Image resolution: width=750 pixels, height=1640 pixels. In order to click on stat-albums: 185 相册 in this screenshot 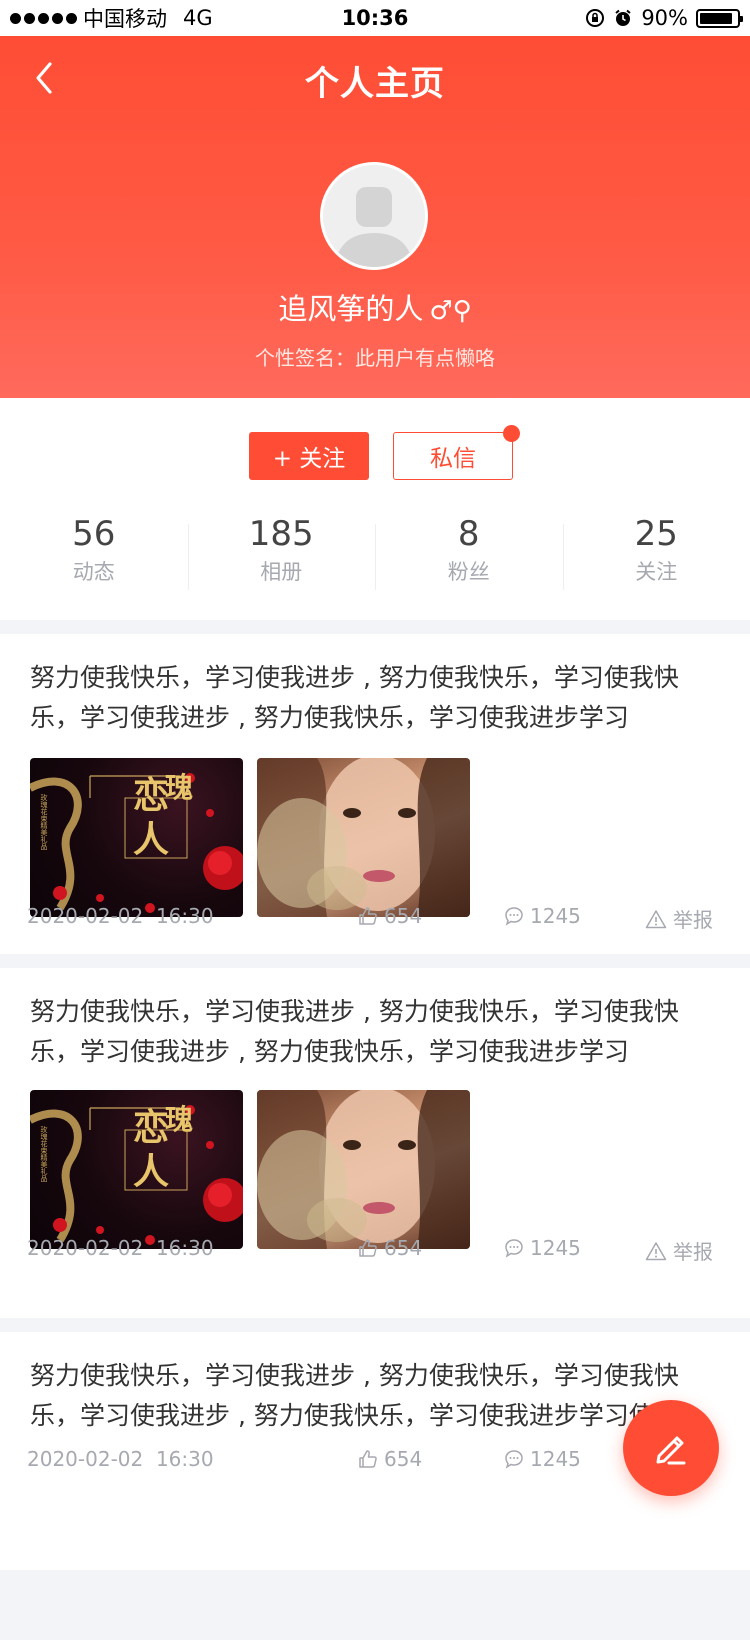, I will do `click(281, 550)`.